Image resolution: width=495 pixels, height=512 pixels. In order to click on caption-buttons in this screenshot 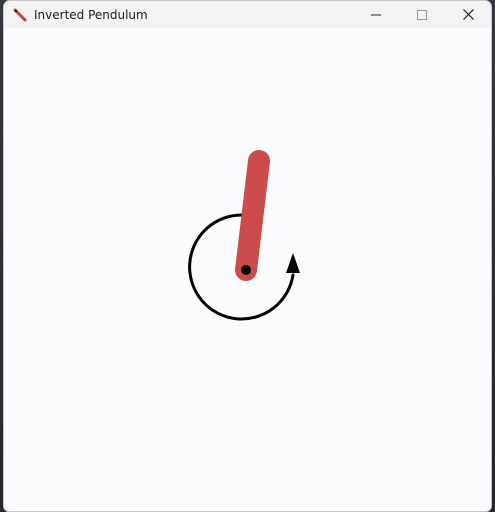, I will do `click(422, 14)`.